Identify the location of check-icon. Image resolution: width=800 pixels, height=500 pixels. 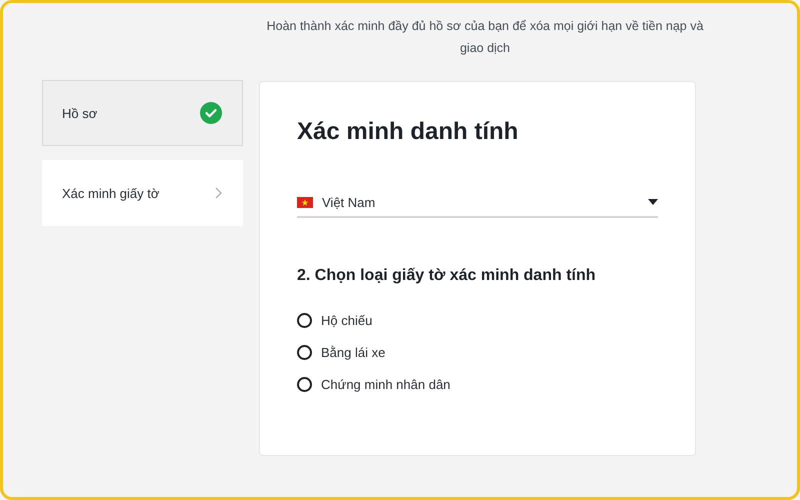
(211, 113).